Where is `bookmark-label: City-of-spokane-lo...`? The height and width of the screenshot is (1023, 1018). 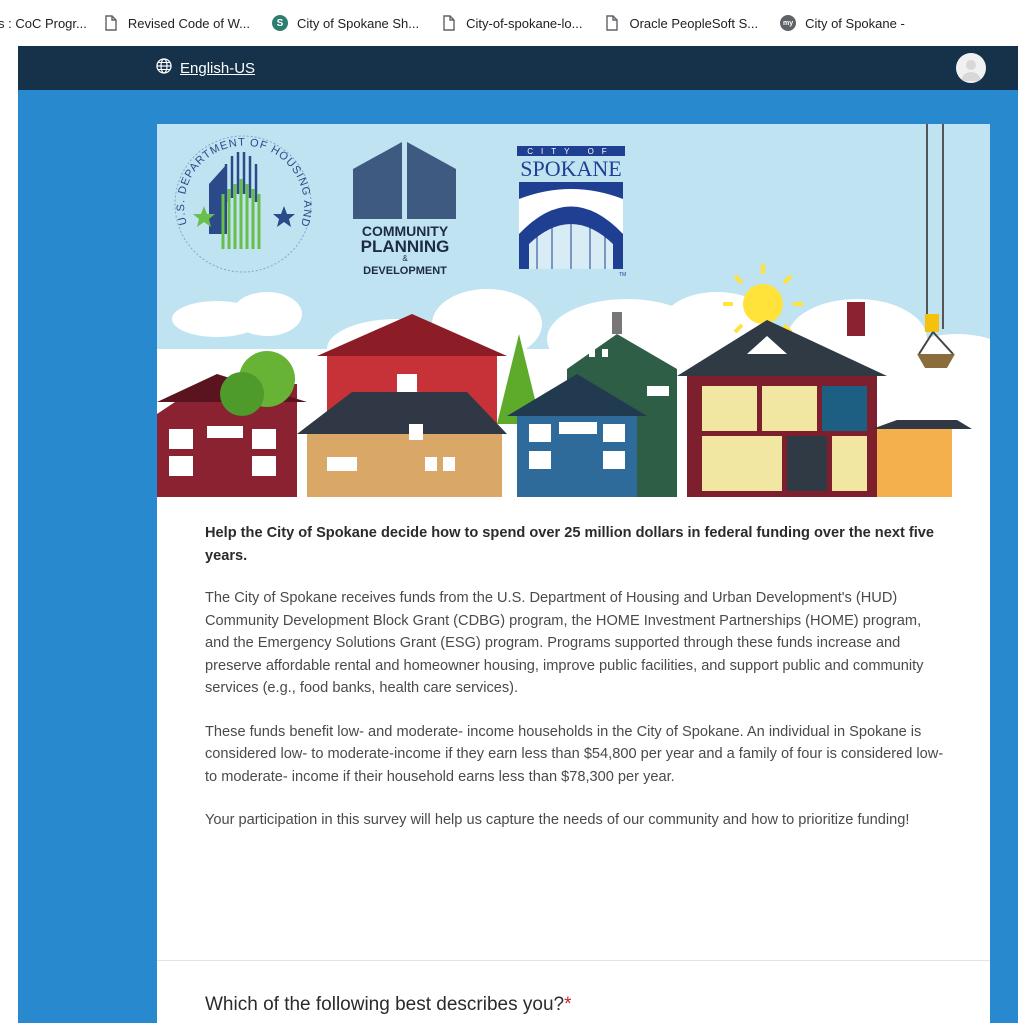 bookmark-label: City-of-spokane-lo... is located at coordinates (524, 23).